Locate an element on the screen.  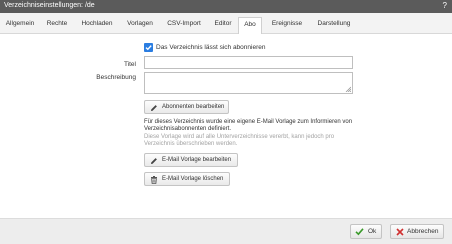
help-icon: ? is located at coordinates (445, 5).